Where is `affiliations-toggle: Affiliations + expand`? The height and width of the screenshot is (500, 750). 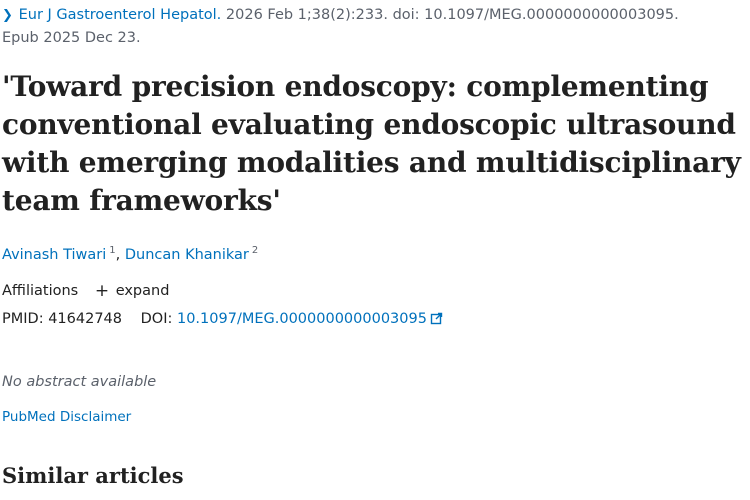
affiliations-toggle: Affiliations + expand is located at coordinates (85, 291).